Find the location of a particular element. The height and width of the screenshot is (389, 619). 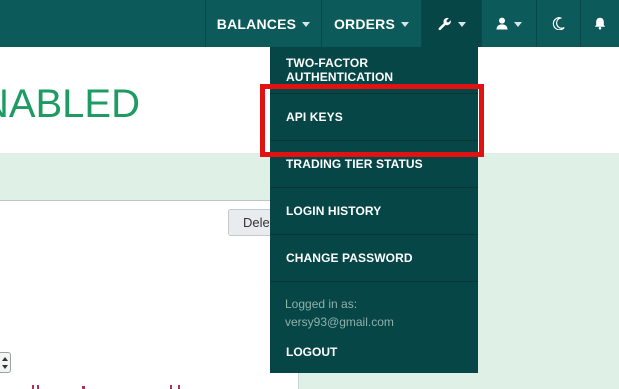

orders-label: ORDERS is located at coordinates (364, 23).